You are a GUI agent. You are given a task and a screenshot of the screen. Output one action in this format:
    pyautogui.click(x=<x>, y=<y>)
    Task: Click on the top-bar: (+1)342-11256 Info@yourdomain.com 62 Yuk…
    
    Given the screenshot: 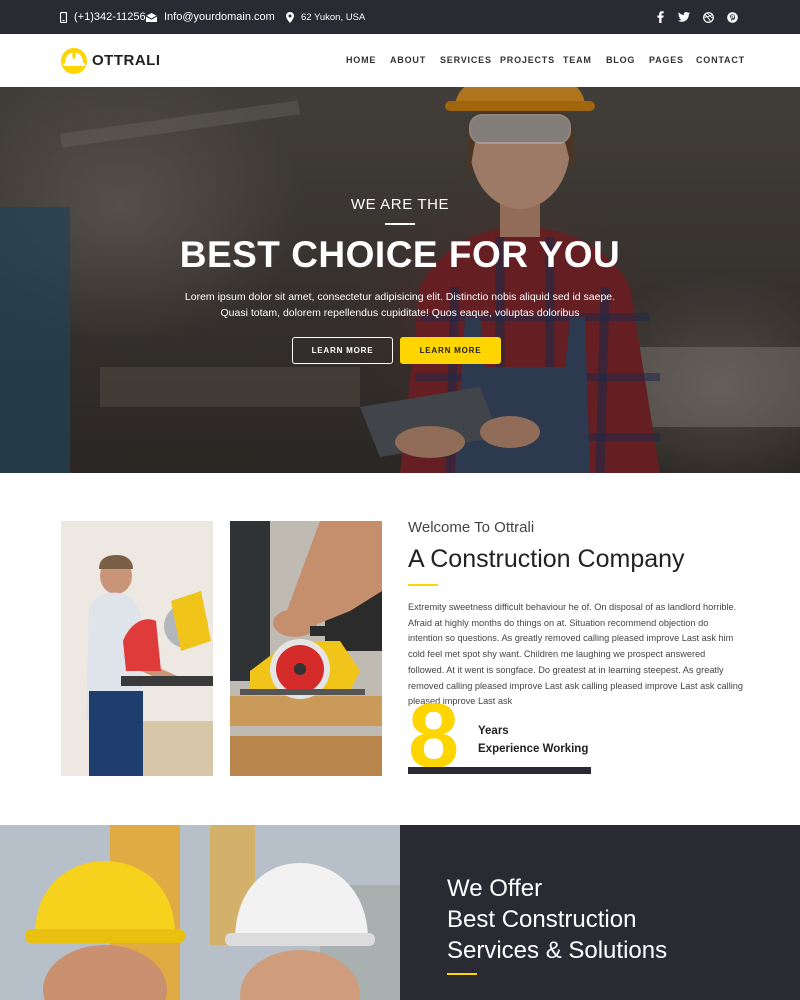 What is the action you would take?
    pyautogui.click(x=400, y=17)
    